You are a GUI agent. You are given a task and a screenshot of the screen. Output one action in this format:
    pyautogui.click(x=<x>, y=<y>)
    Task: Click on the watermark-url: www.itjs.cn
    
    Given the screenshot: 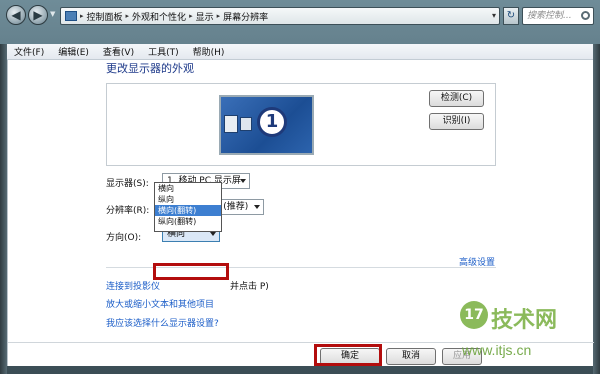 What is the action you would take?
    pyautogui.click(x=497, y=350)
    